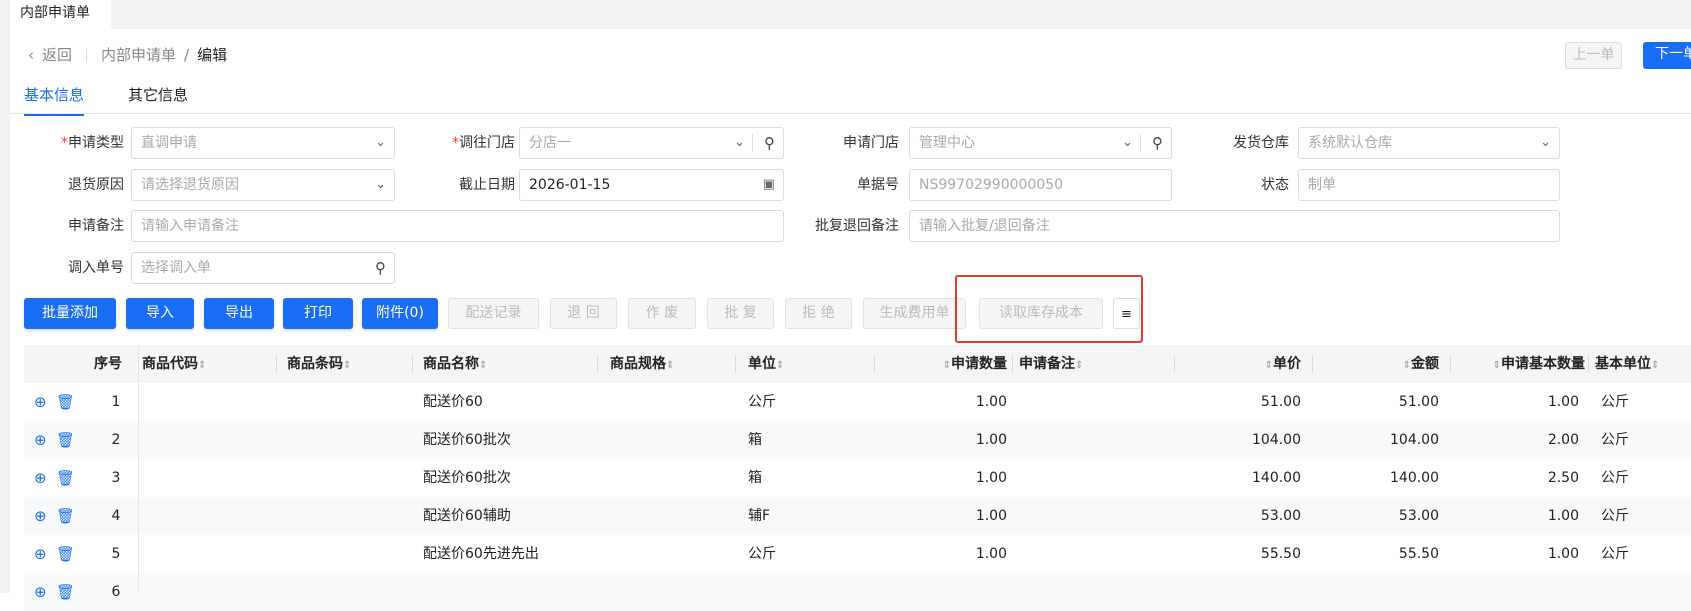  I want to click on cell-base-qty: 1.00, so click(1563, 402).